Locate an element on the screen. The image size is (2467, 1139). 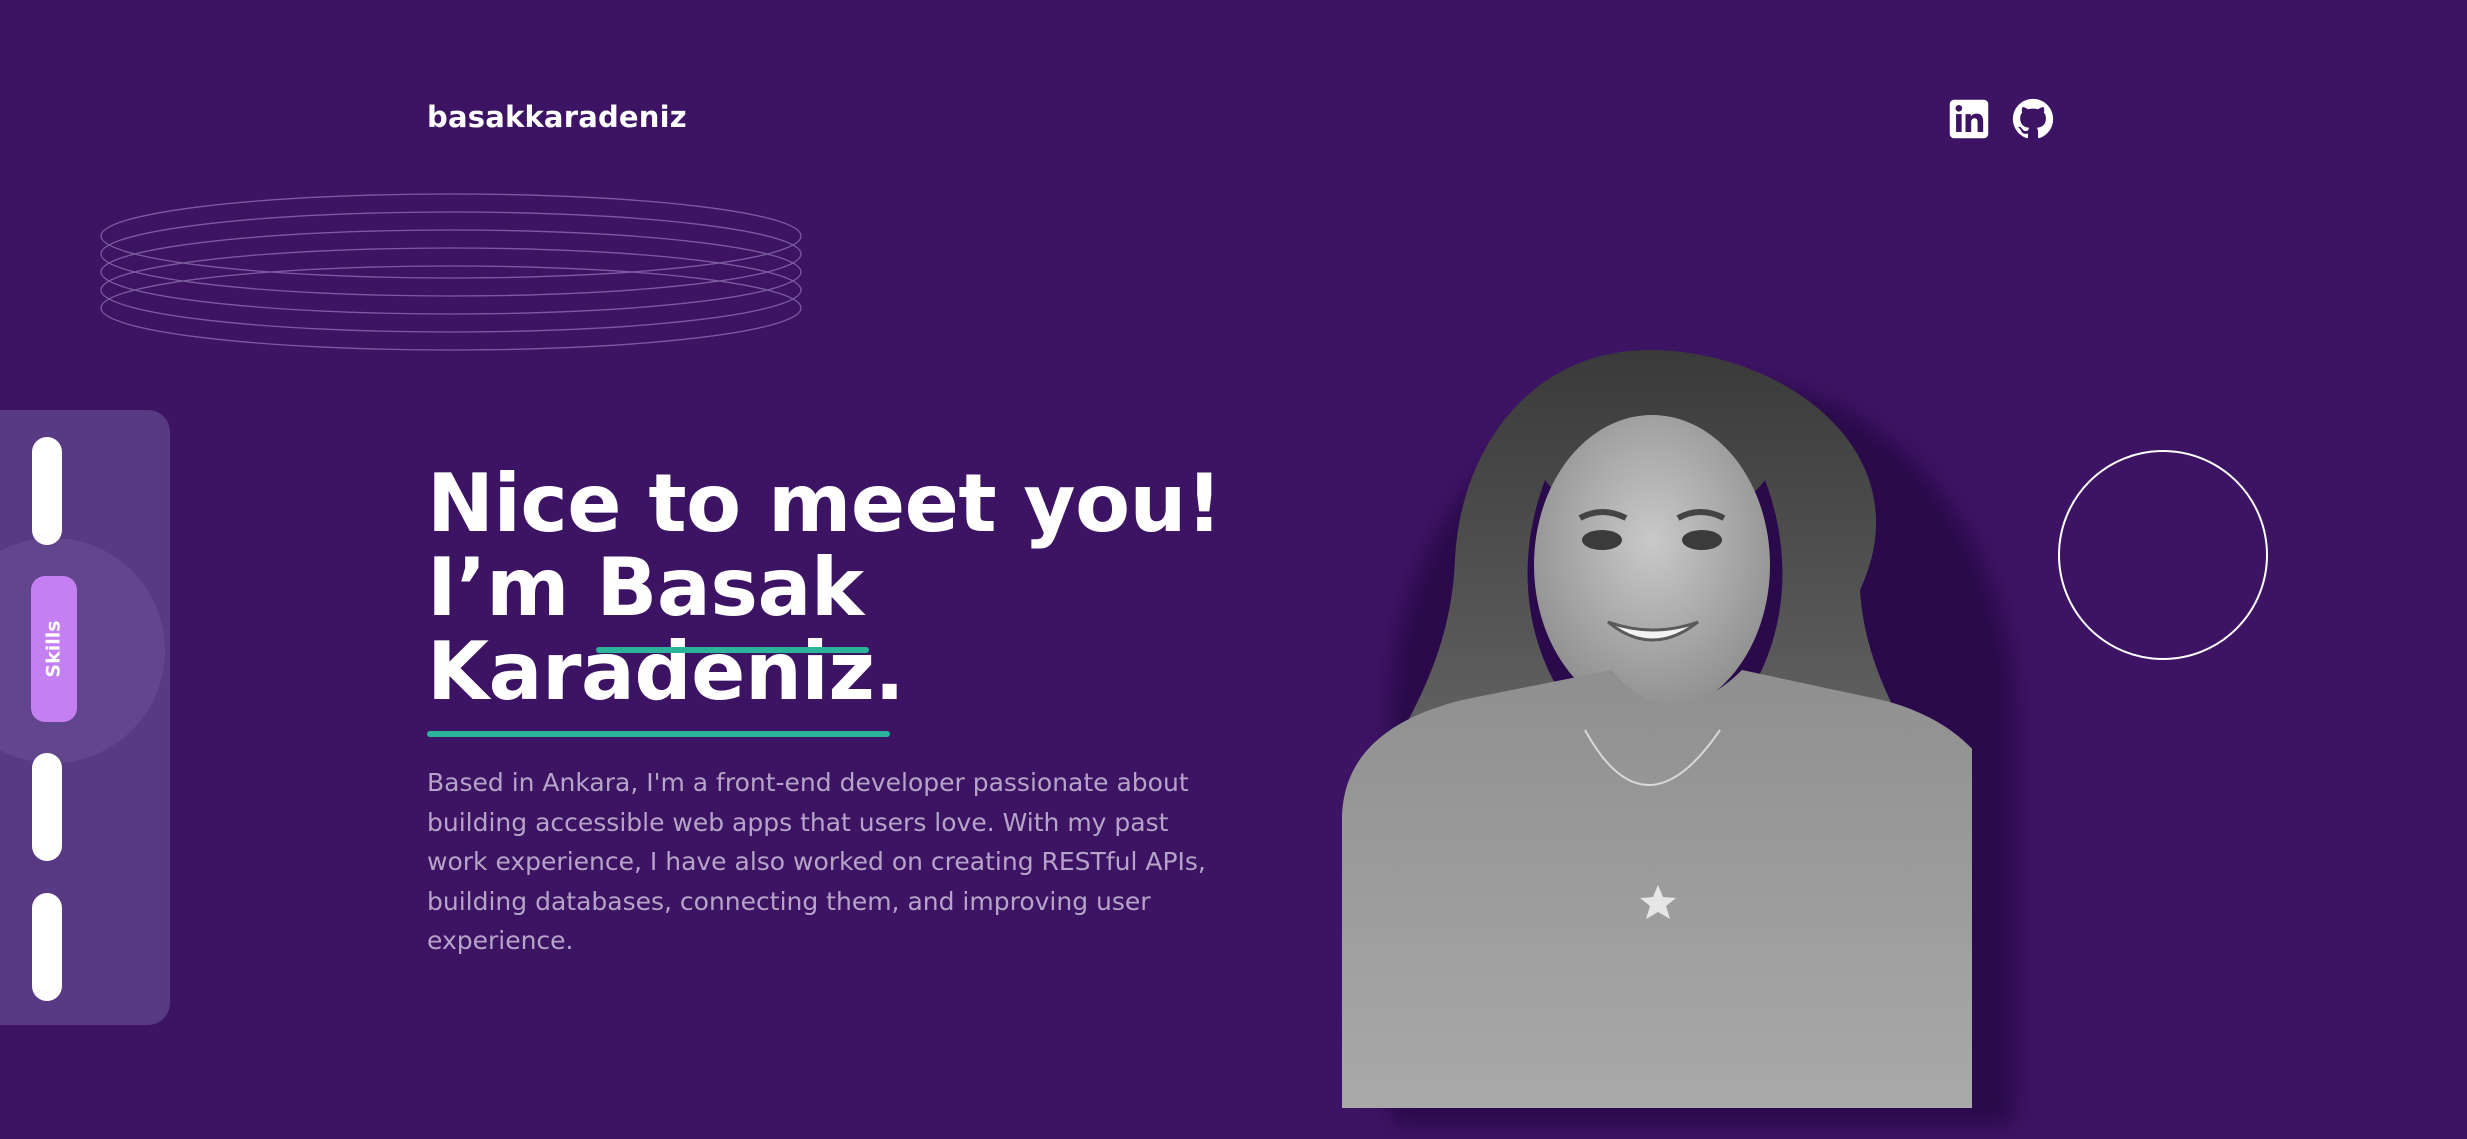
brand-logo: basakkaradeniz is located at coordinates (557, 117).